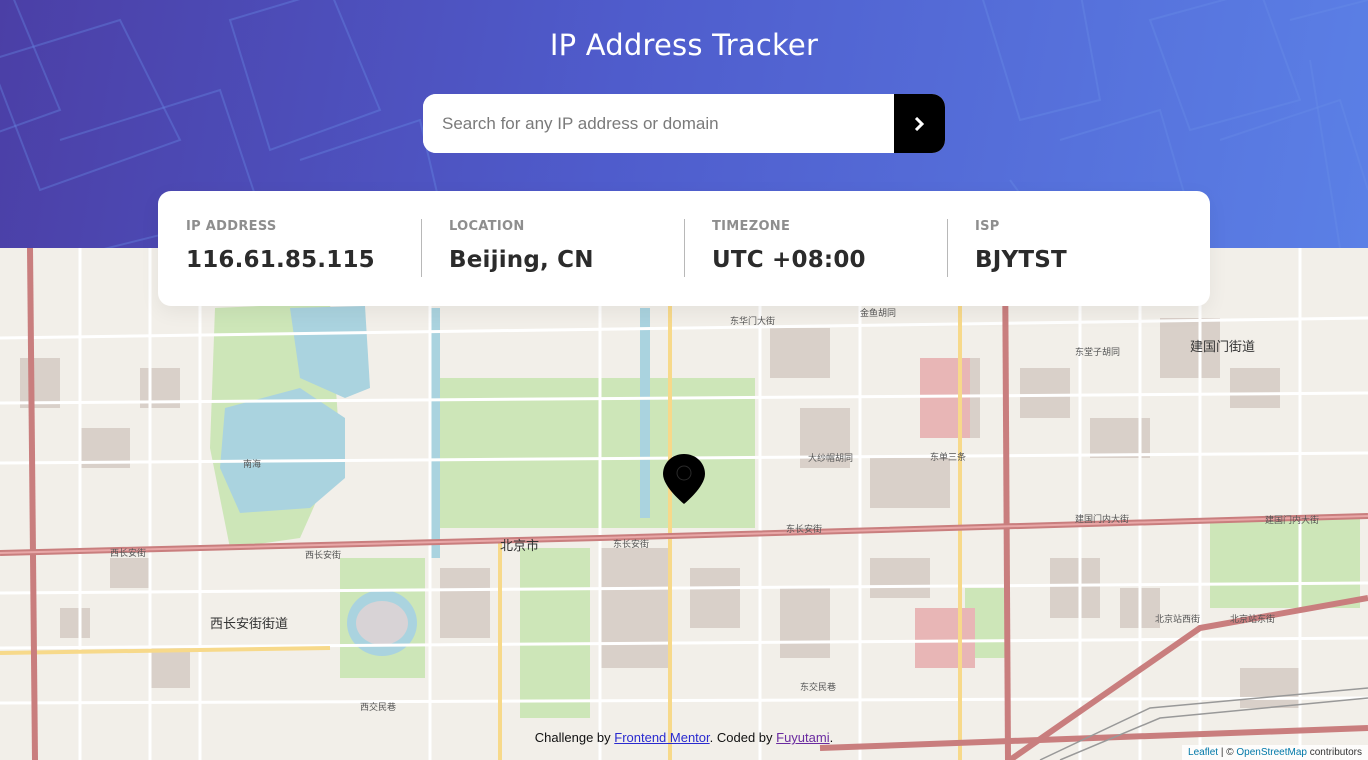  What do you see at coordinates (831, 737) in the screenshot?
I see `footer-suffix: .` at bounding box center [831, 737].